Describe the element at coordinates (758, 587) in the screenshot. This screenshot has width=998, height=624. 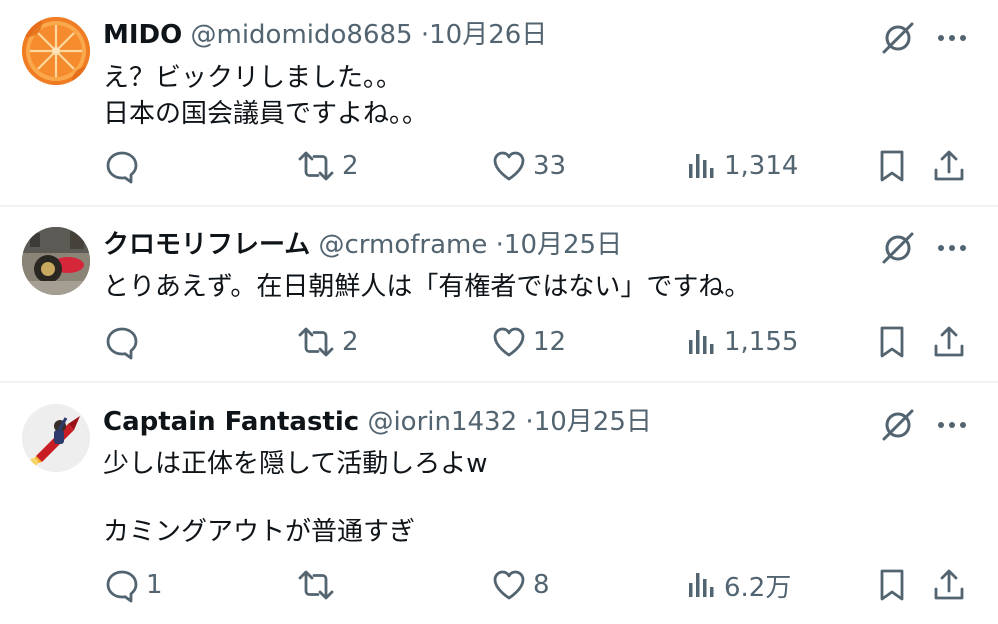
I see `view-count: 6.2万` at that location.